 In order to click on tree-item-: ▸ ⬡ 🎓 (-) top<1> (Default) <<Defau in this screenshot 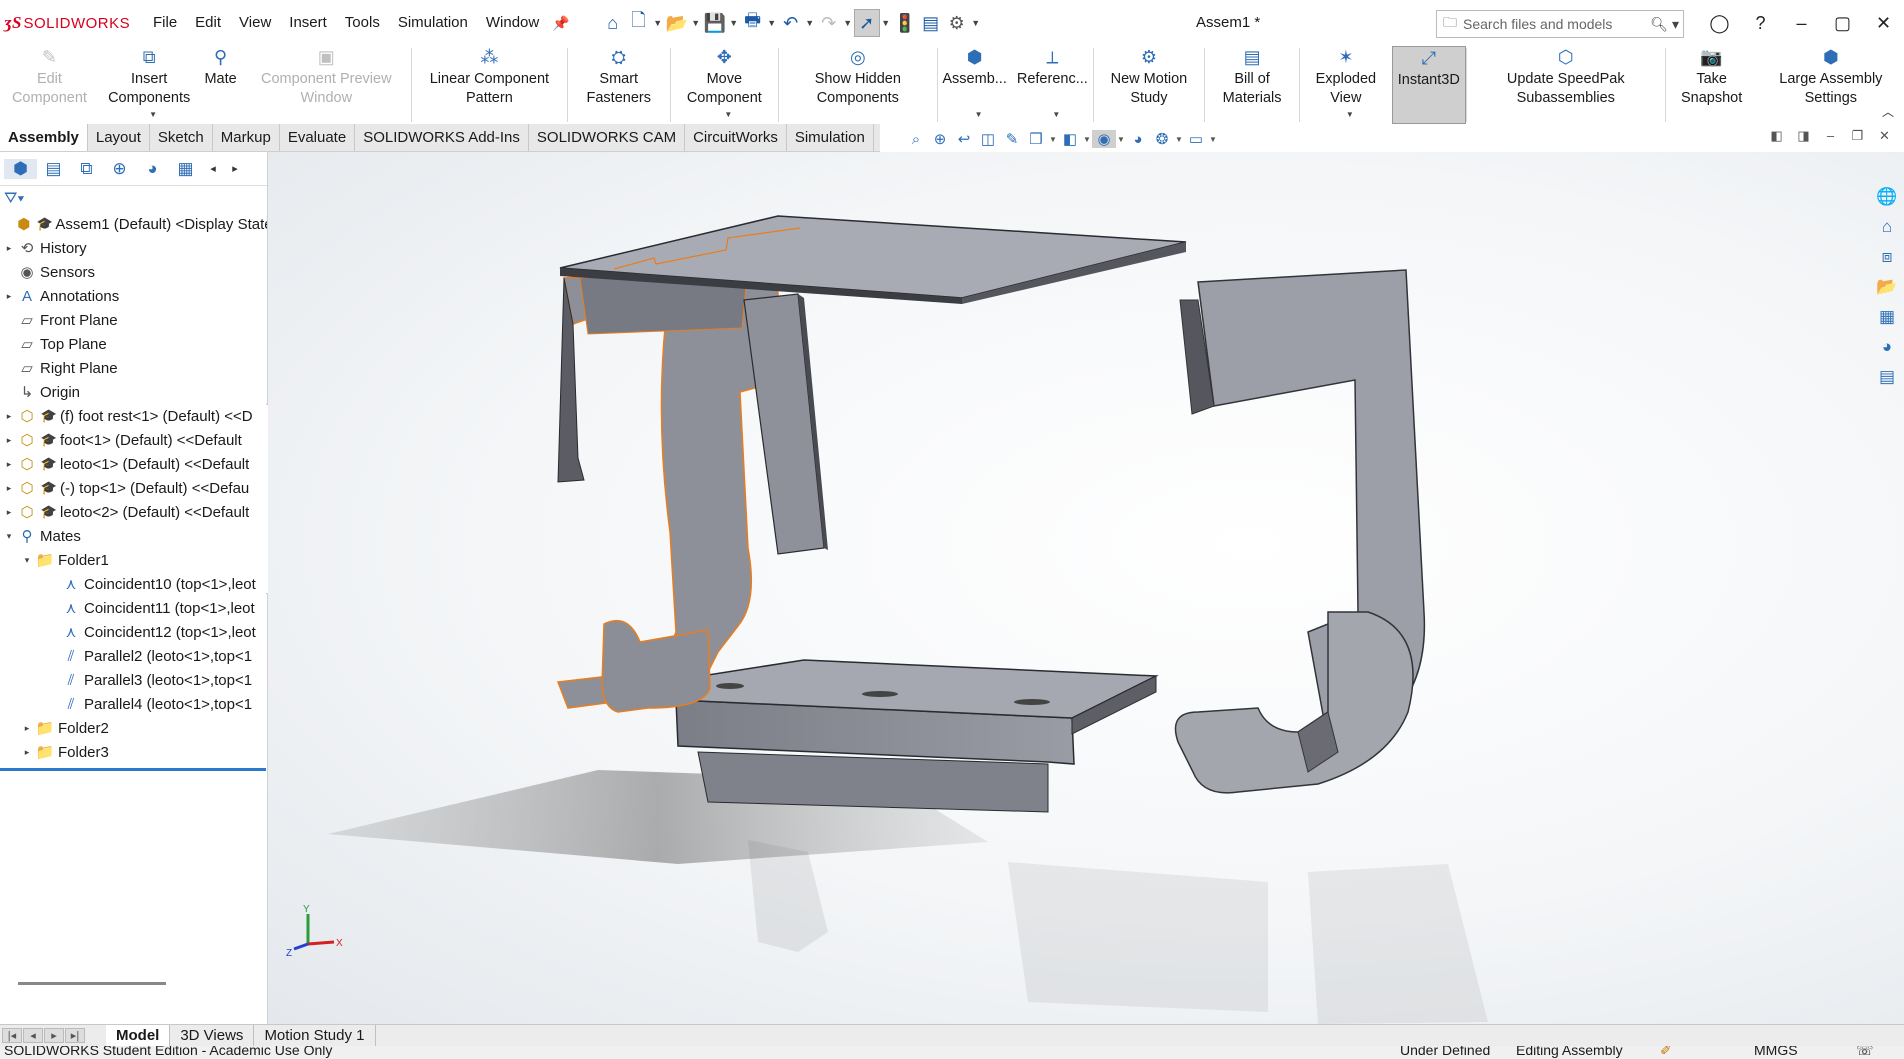, I will do `click(133, 488)`.